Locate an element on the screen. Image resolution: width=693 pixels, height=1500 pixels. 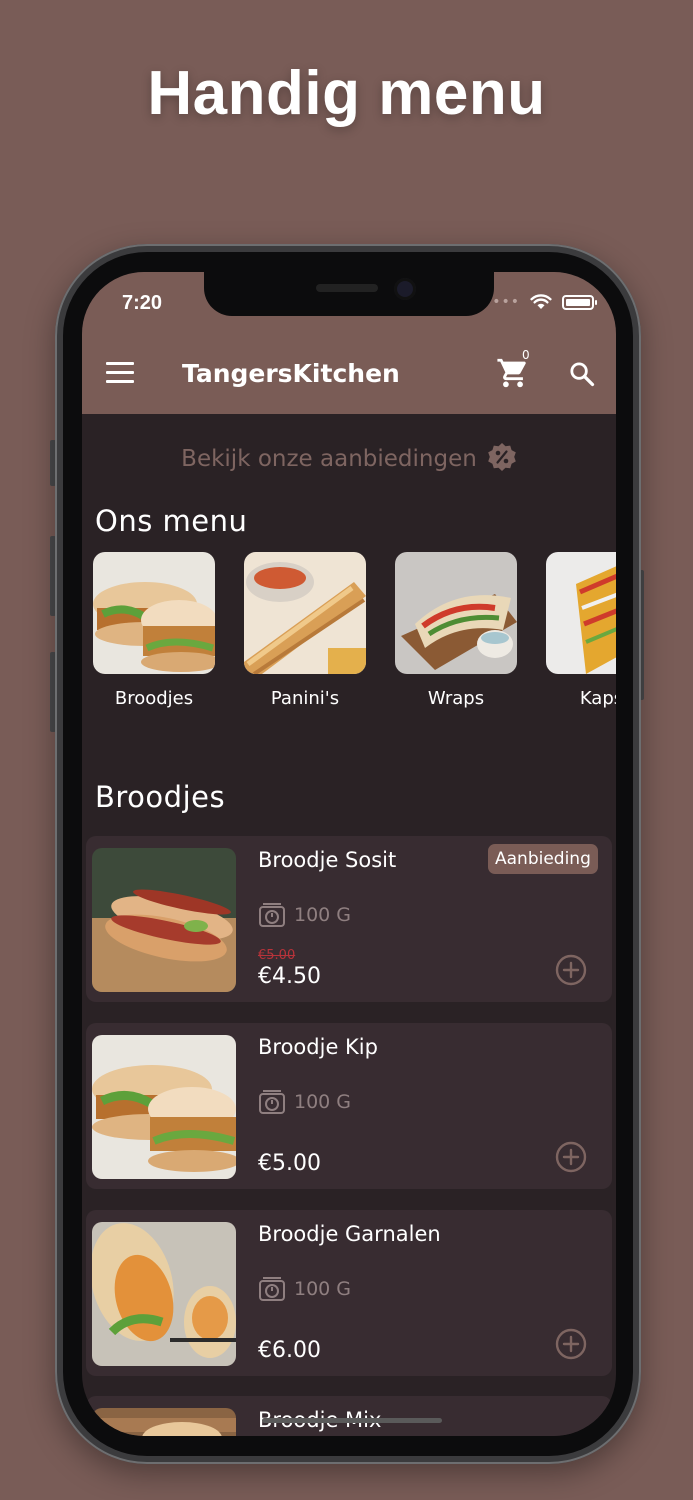
notch is located at coordinates (349, 294).